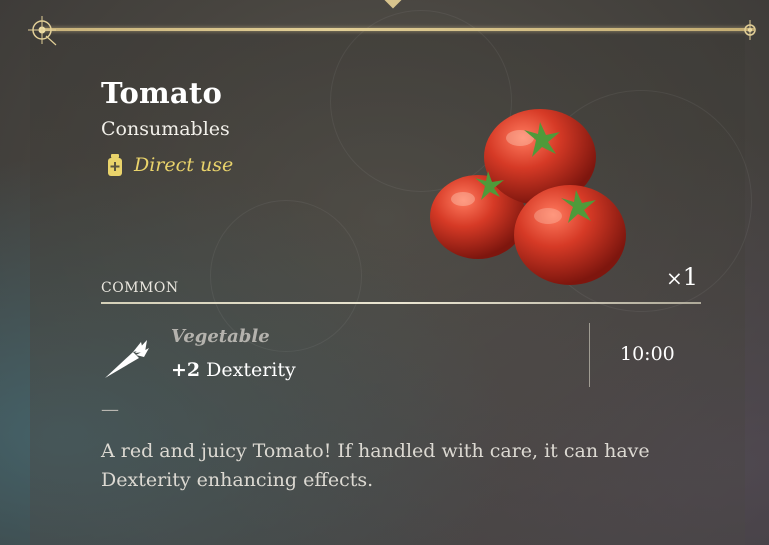 The height and width of the screenshot is (545, 769). What do you see at coordinates (674, 278) in the screenshot?
I see `quantity-prefix: ×` at bounding box center [674, 278].